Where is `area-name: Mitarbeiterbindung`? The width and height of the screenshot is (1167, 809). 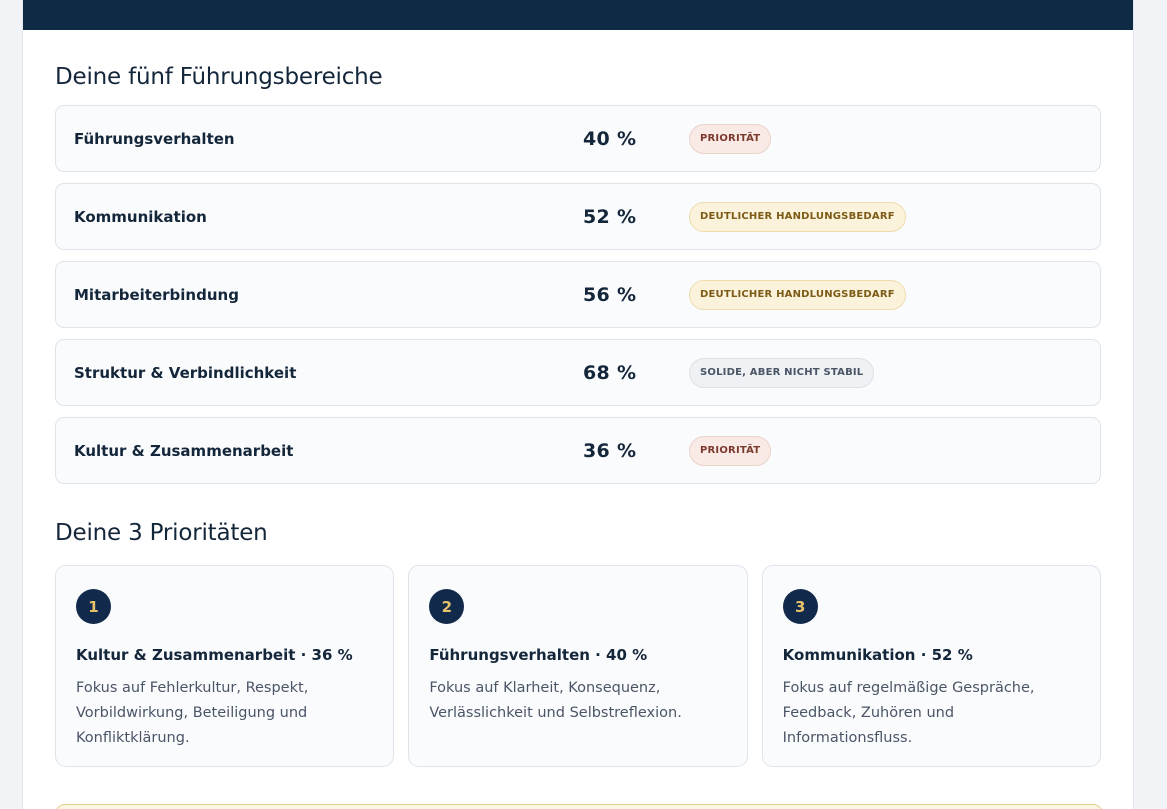
area-name: Mitarbeiterbindung is located at coordinates (156, 294).